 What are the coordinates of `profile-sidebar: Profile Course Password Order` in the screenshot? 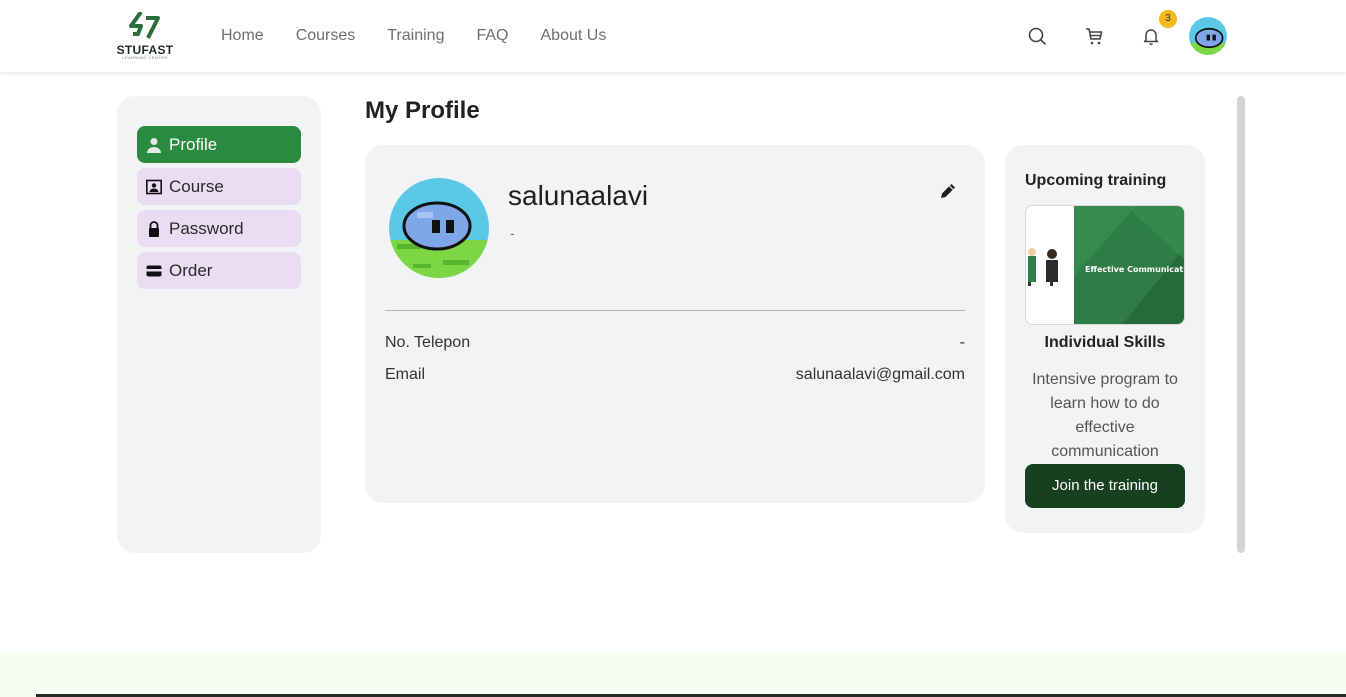 It's located at (219, 324).